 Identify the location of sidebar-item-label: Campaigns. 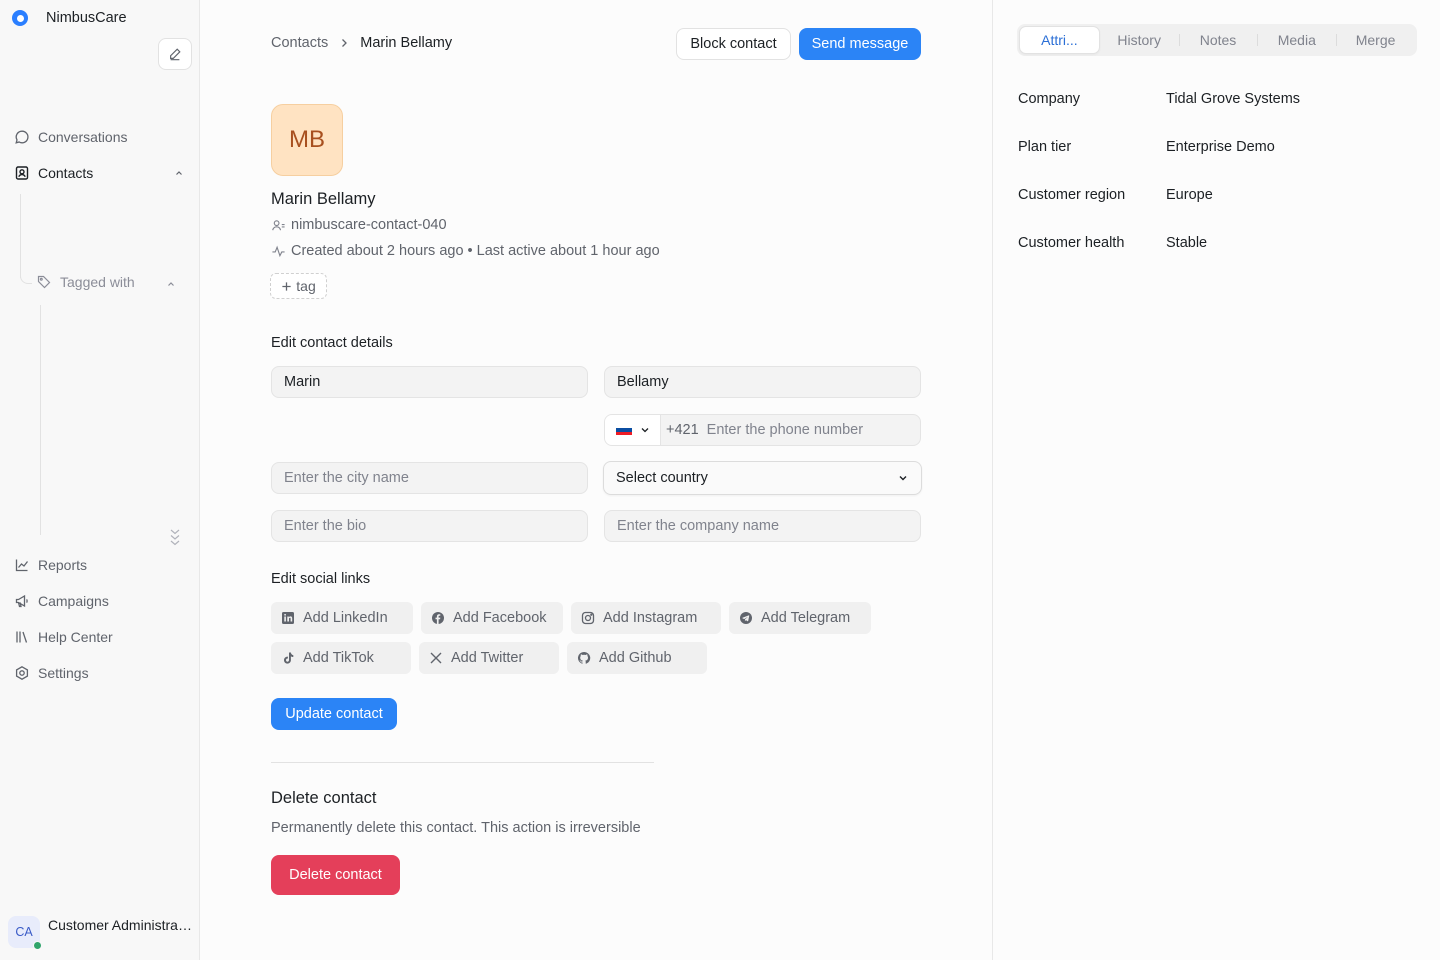
(73, 601).